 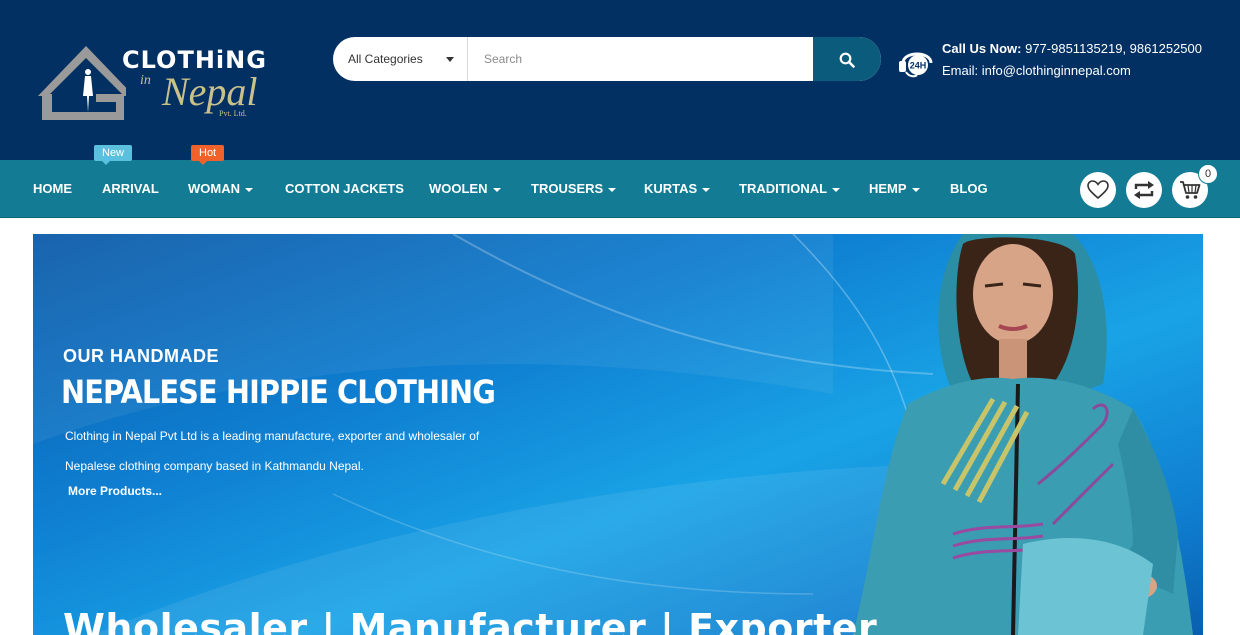 I want to click on compare-icon, so click(x=1144, y=190).